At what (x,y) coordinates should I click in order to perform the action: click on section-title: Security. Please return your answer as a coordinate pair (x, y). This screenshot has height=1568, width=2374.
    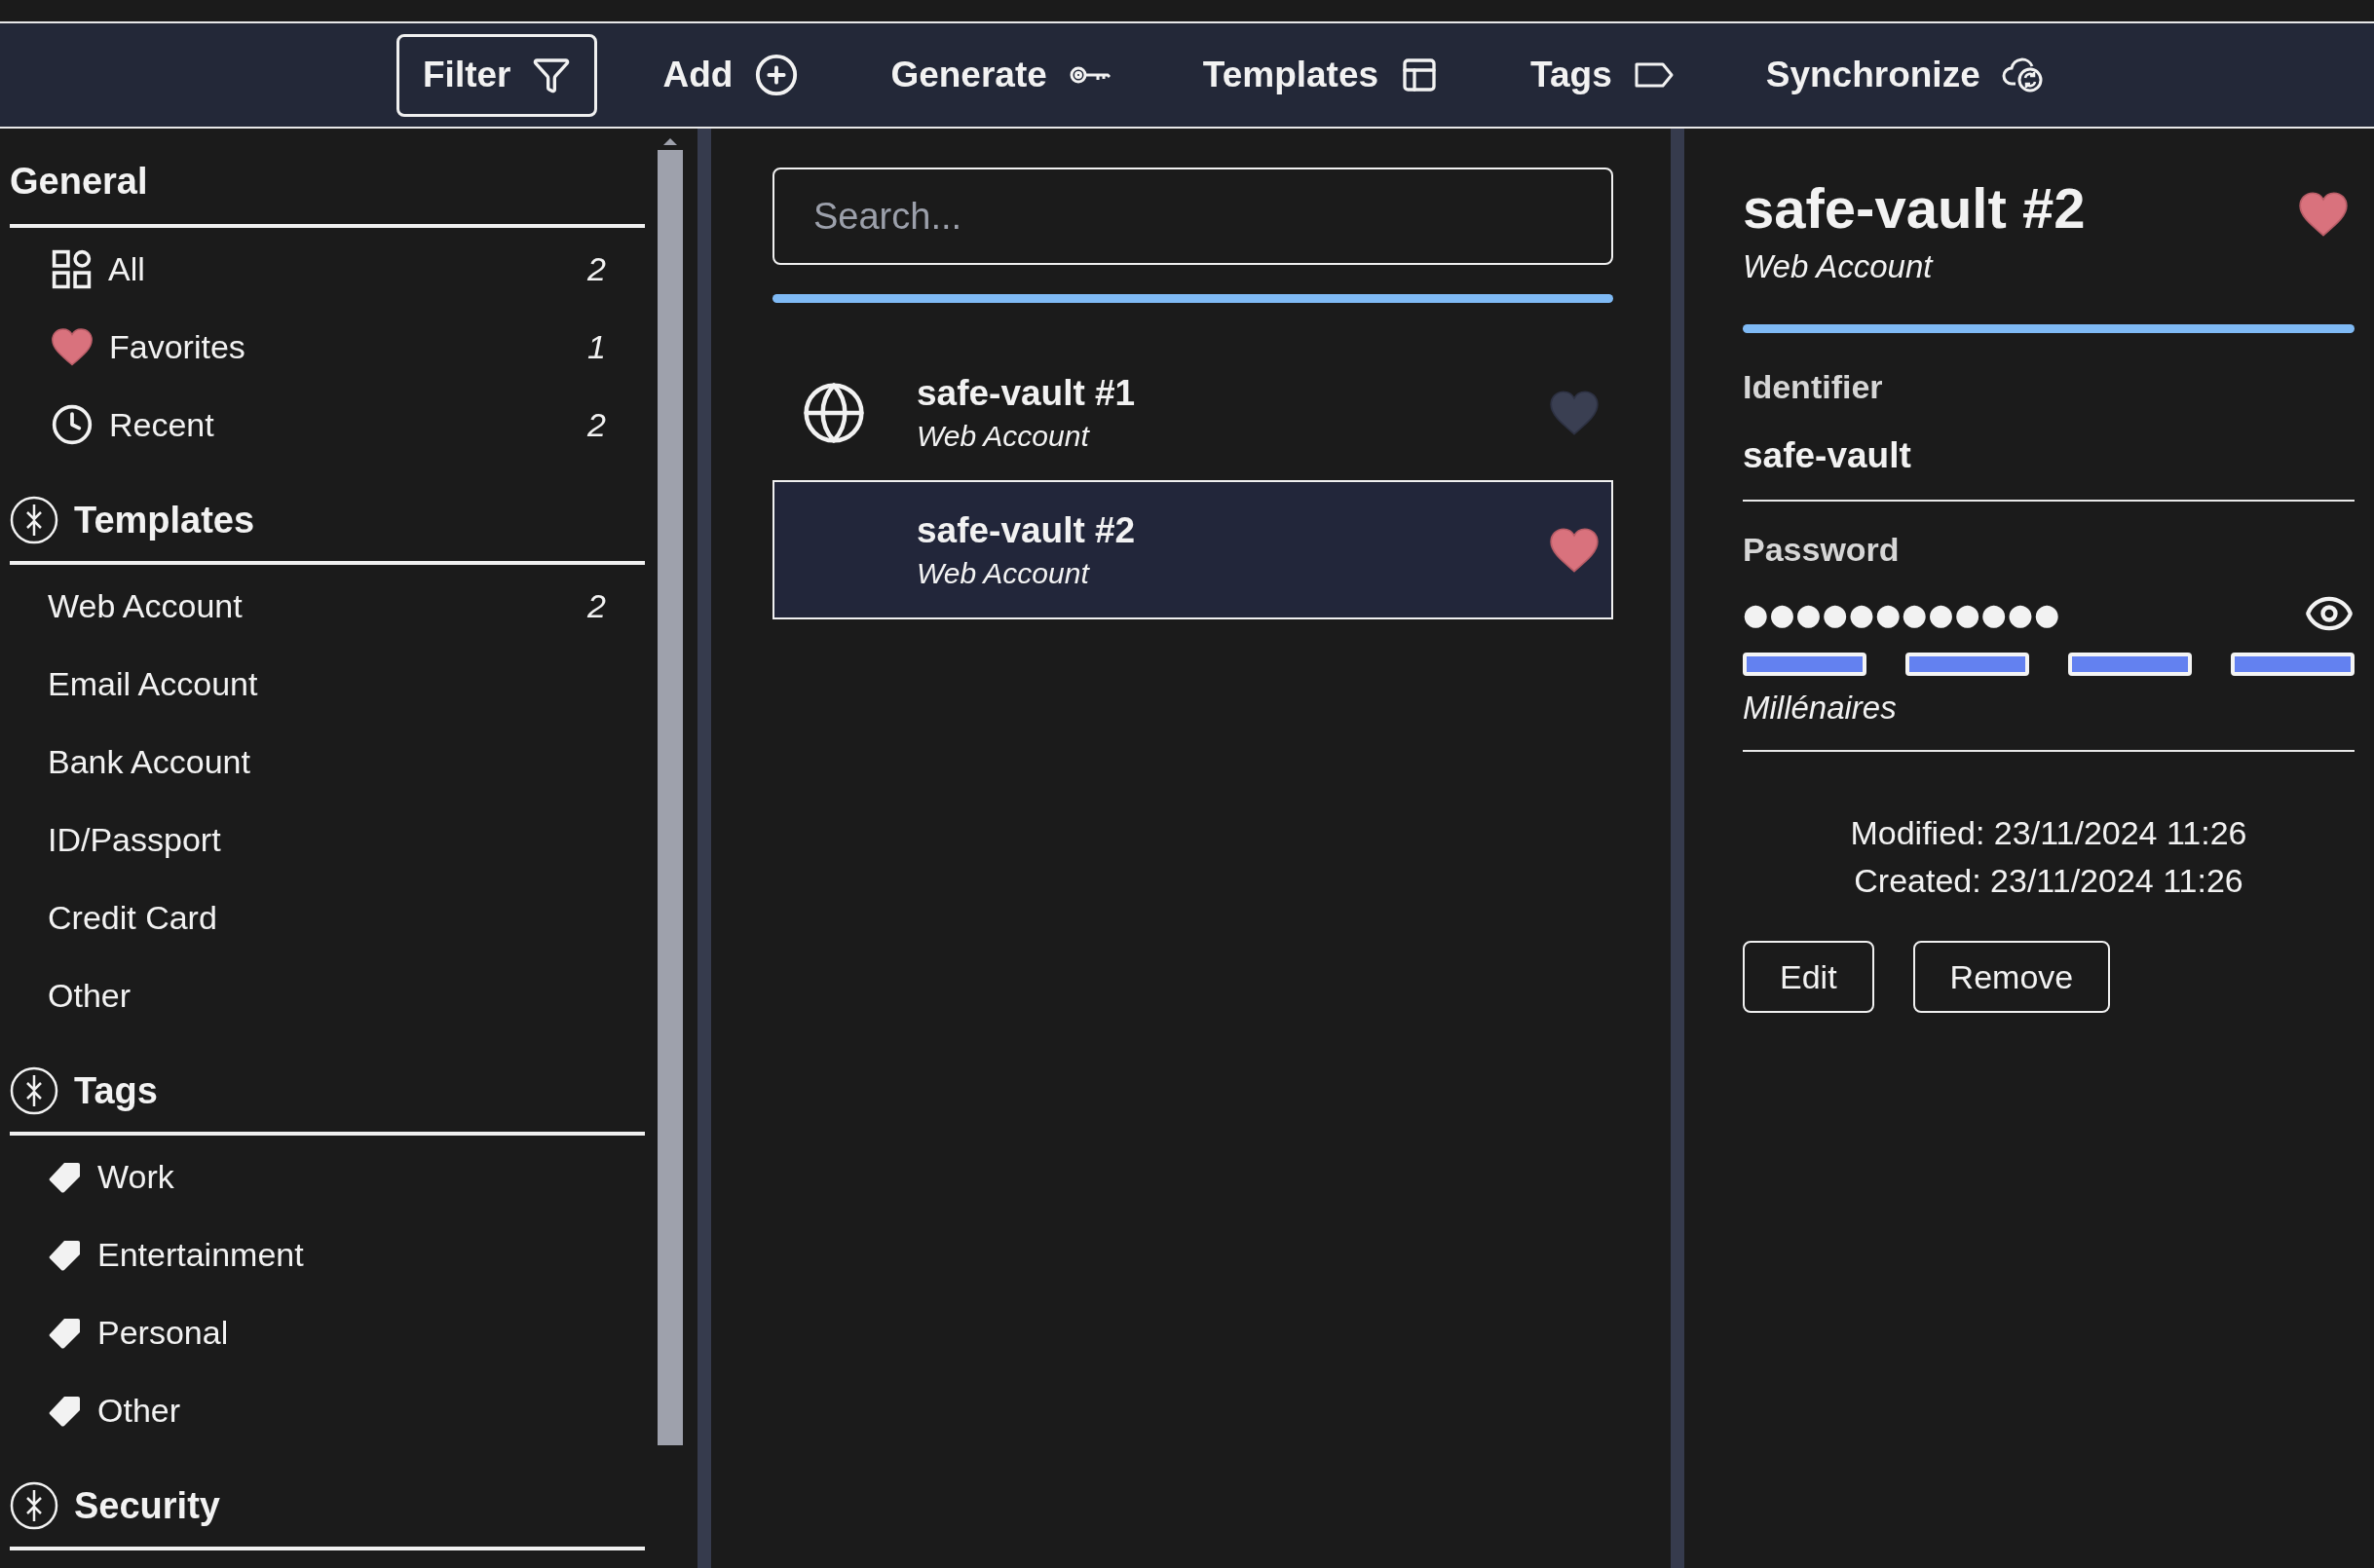
    Looking at the image, I should click on (147, 1505).